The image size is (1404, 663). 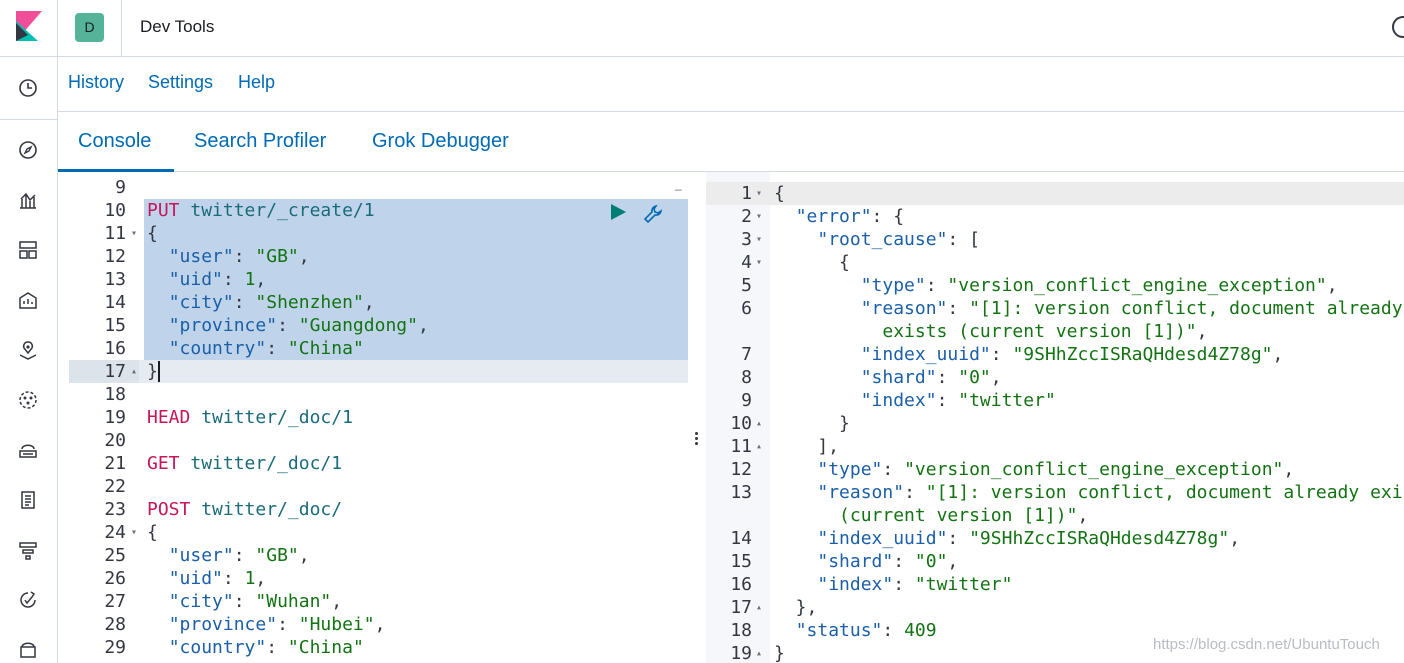 I want to click on clock-icon, so click(x=28, y=88).